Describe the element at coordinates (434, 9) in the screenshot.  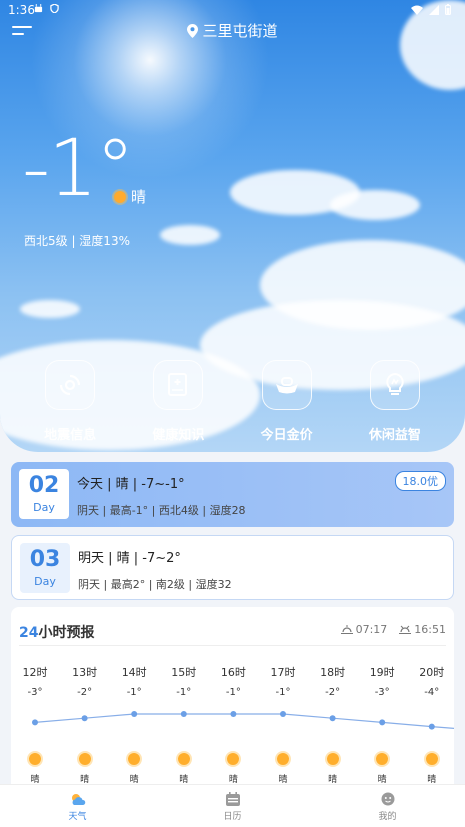
I see `signal-icon` at that location.